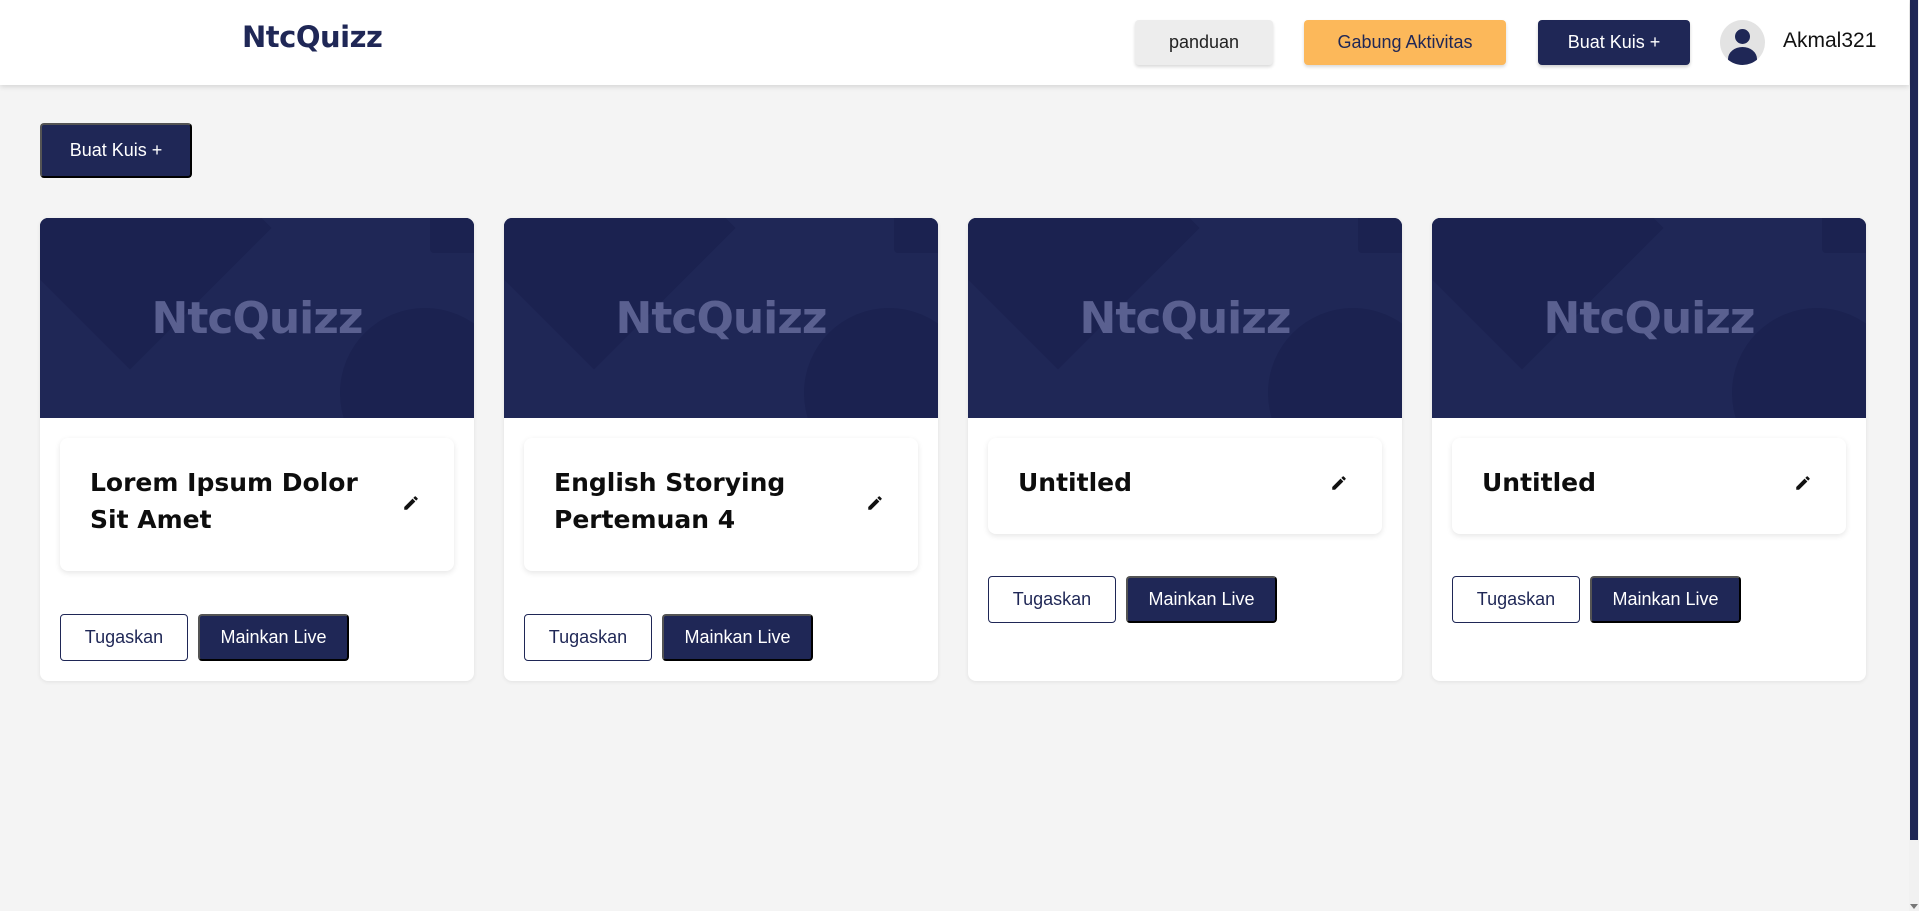  Describe the element at coordinates (116, 150) in the screenshot. I see `create-quiz-button: Buat Kuis +` at that location.